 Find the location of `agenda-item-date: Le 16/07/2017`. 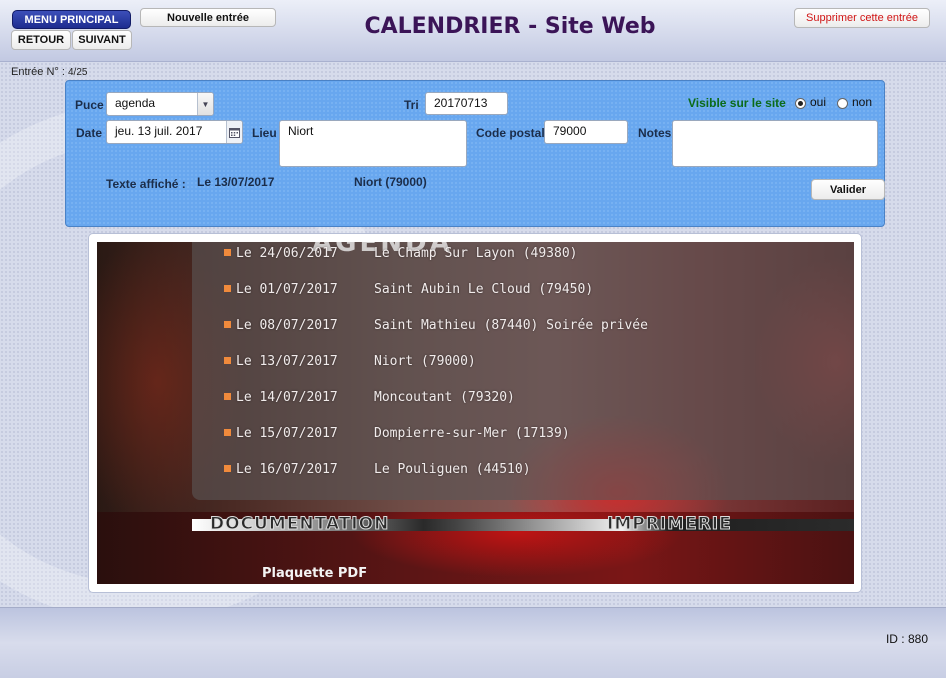

agenda-item-date: Le 16/07/2017 is located at coordinates (287, 469).